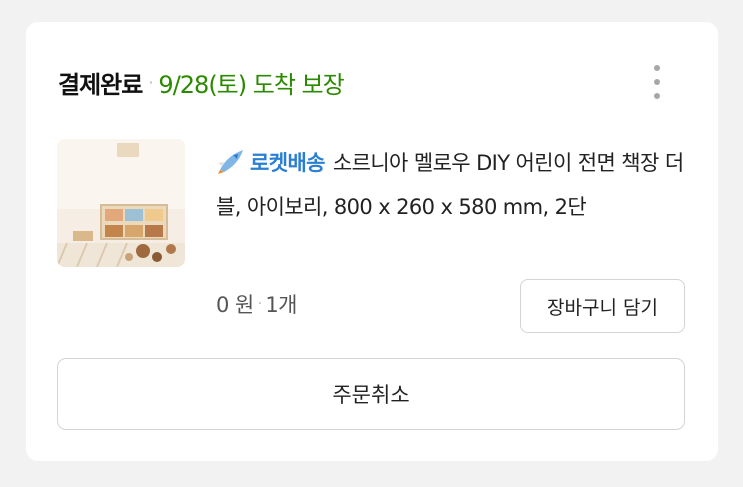  Describe the element at coordinates (100, 84) in the screenshot. I see `order-status: 결제완료` at that location.